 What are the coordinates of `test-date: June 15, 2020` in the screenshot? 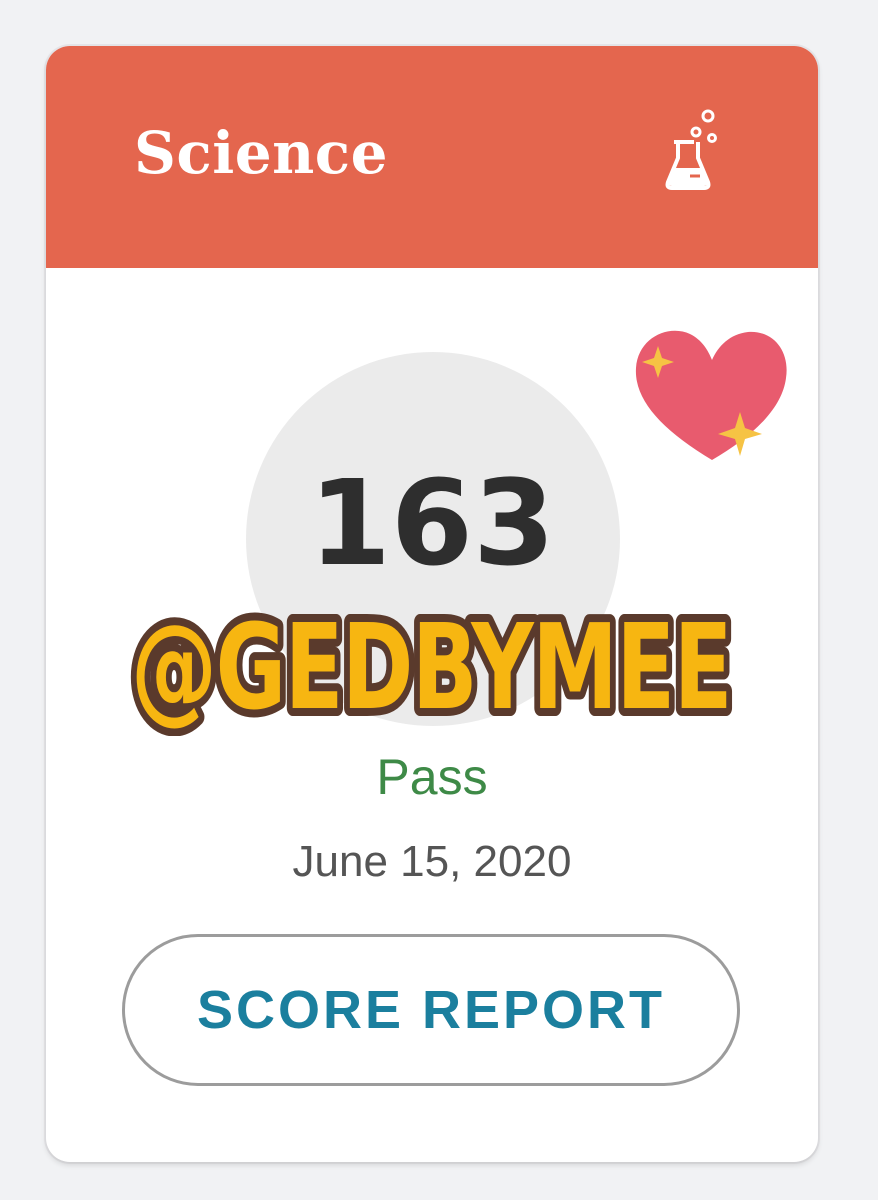 It's located at (432, 861).